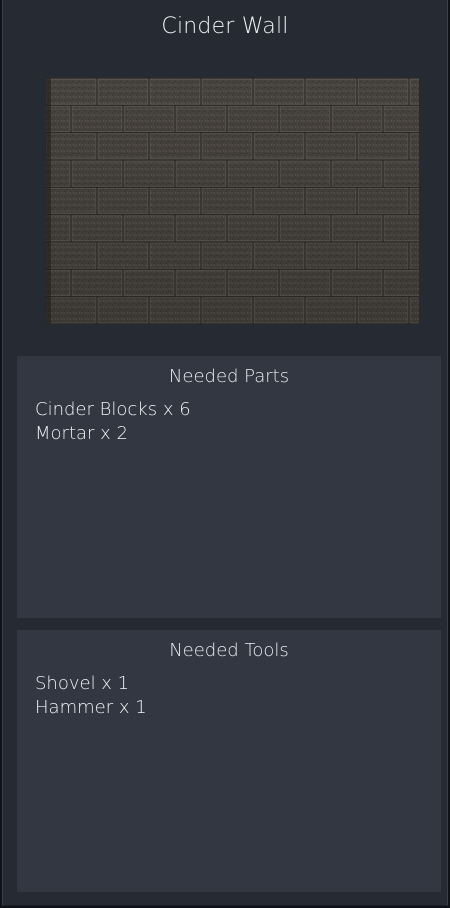 The height and width of the screenshot is (908, 450). What do you see at coordinates (113, 422) in the screenshot?
I see `needed-parts-list: Cinder Blocks x 6 Mortar x 2` at bounding box center [113, 422].